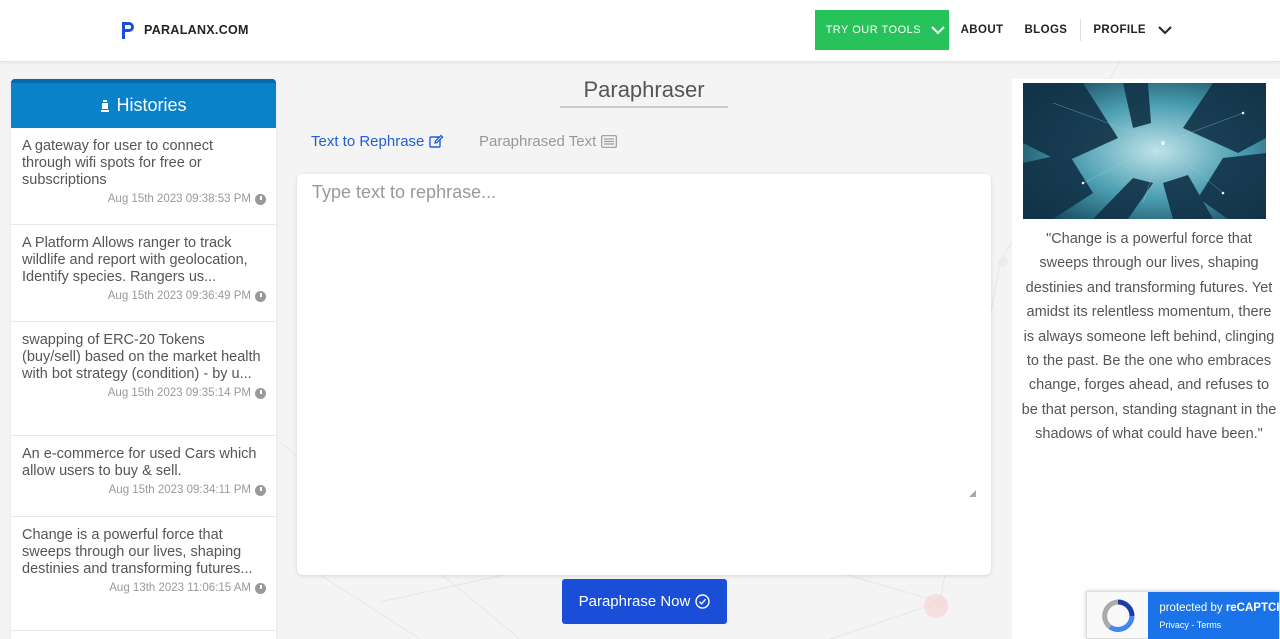 This screenshot has height=639, width=1280. I want to click on history-item-time: Aug 13th 2023 11:06:15 AM, so click(144, 588).